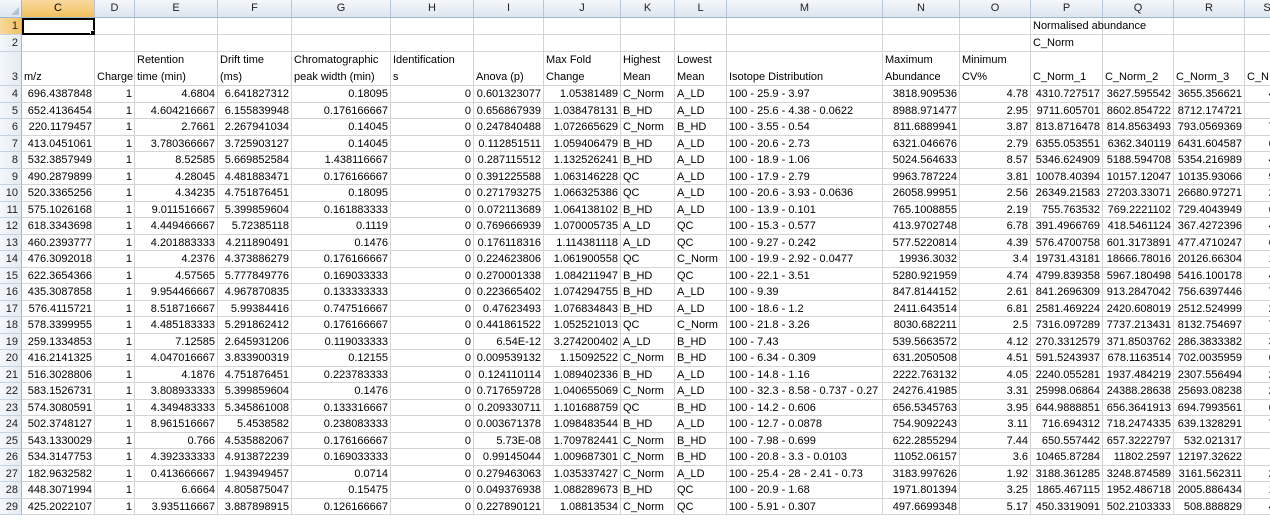 The width and height of the screenshot is (1270, 531). I want to click on cell-Q6: 814.8563493, so click(1138, 127).